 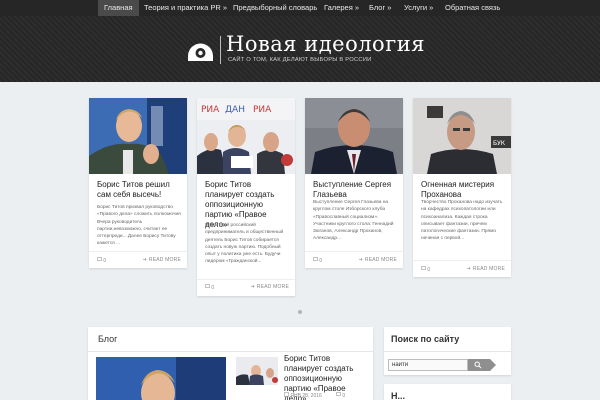 What do you see at coordinates (478, 365) in the screenshot?
I see `search-icon` at bounding box center [478, 365].